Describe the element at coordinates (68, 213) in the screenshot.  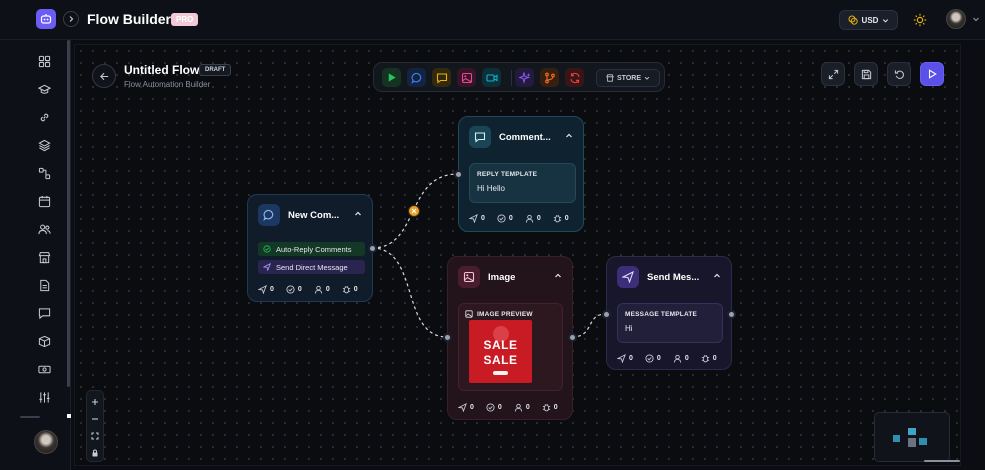
I see `sidebar-scrollbar` at that location.